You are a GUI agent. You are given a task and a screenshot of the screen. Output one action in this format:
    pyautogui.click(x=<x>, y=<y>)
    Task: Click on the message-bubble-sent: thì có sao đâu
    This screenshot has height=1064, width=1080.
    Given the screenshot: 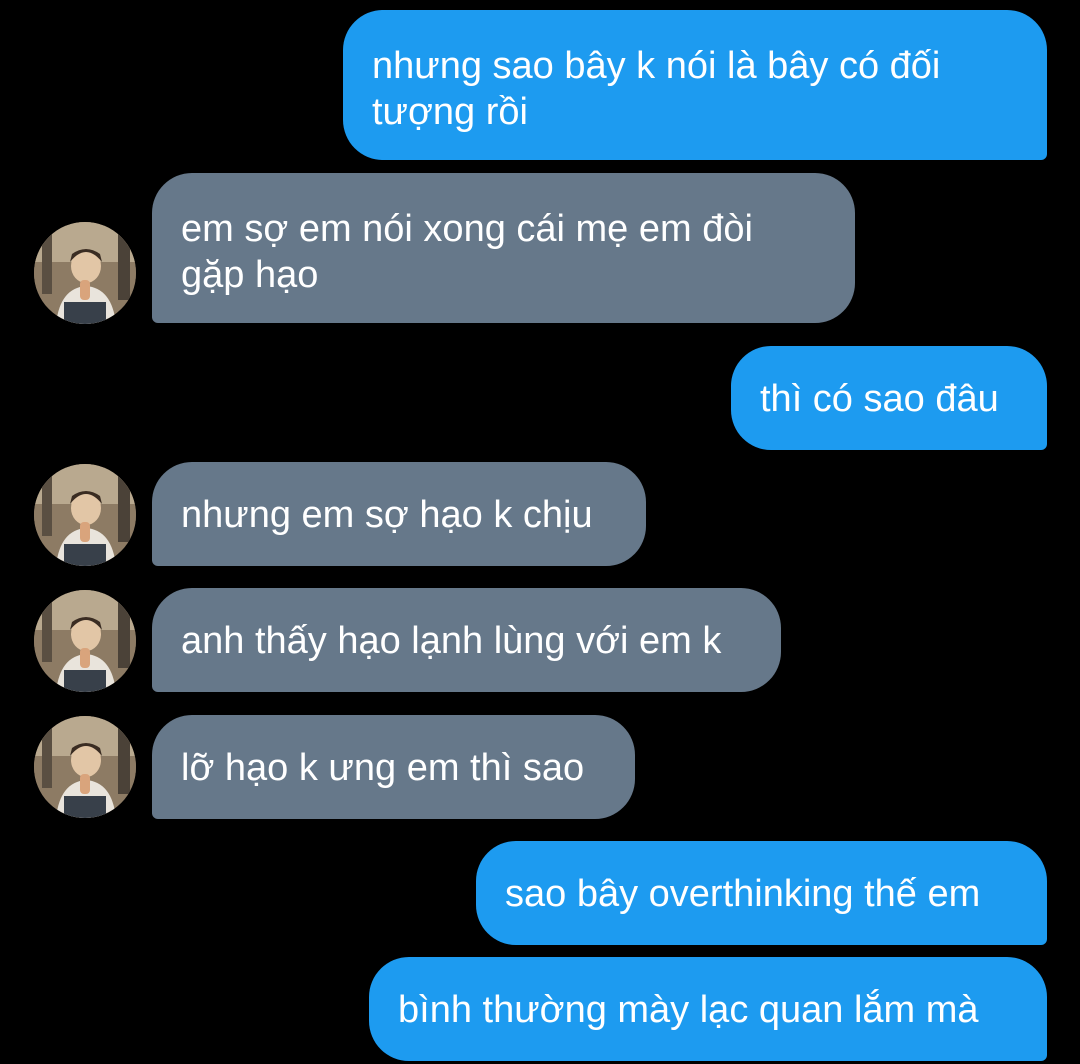 What is the action you would take?
    pyautogui.click(x=889, y=398)
    